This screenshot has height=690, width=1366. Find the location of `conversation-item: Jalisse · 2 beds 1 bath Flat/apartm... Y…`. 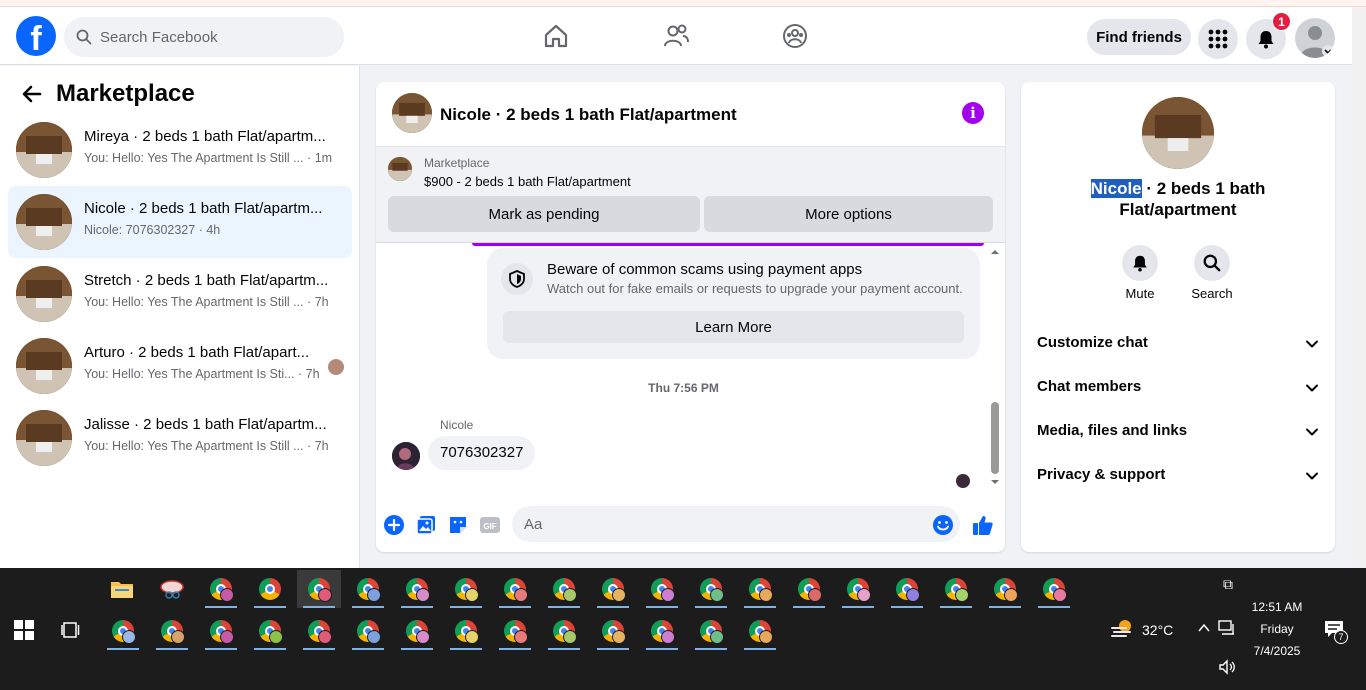

conversation-item: Jalisse · 2 beds 1 bath Flat/apartm... Y… is located at coordinates (180, 438).